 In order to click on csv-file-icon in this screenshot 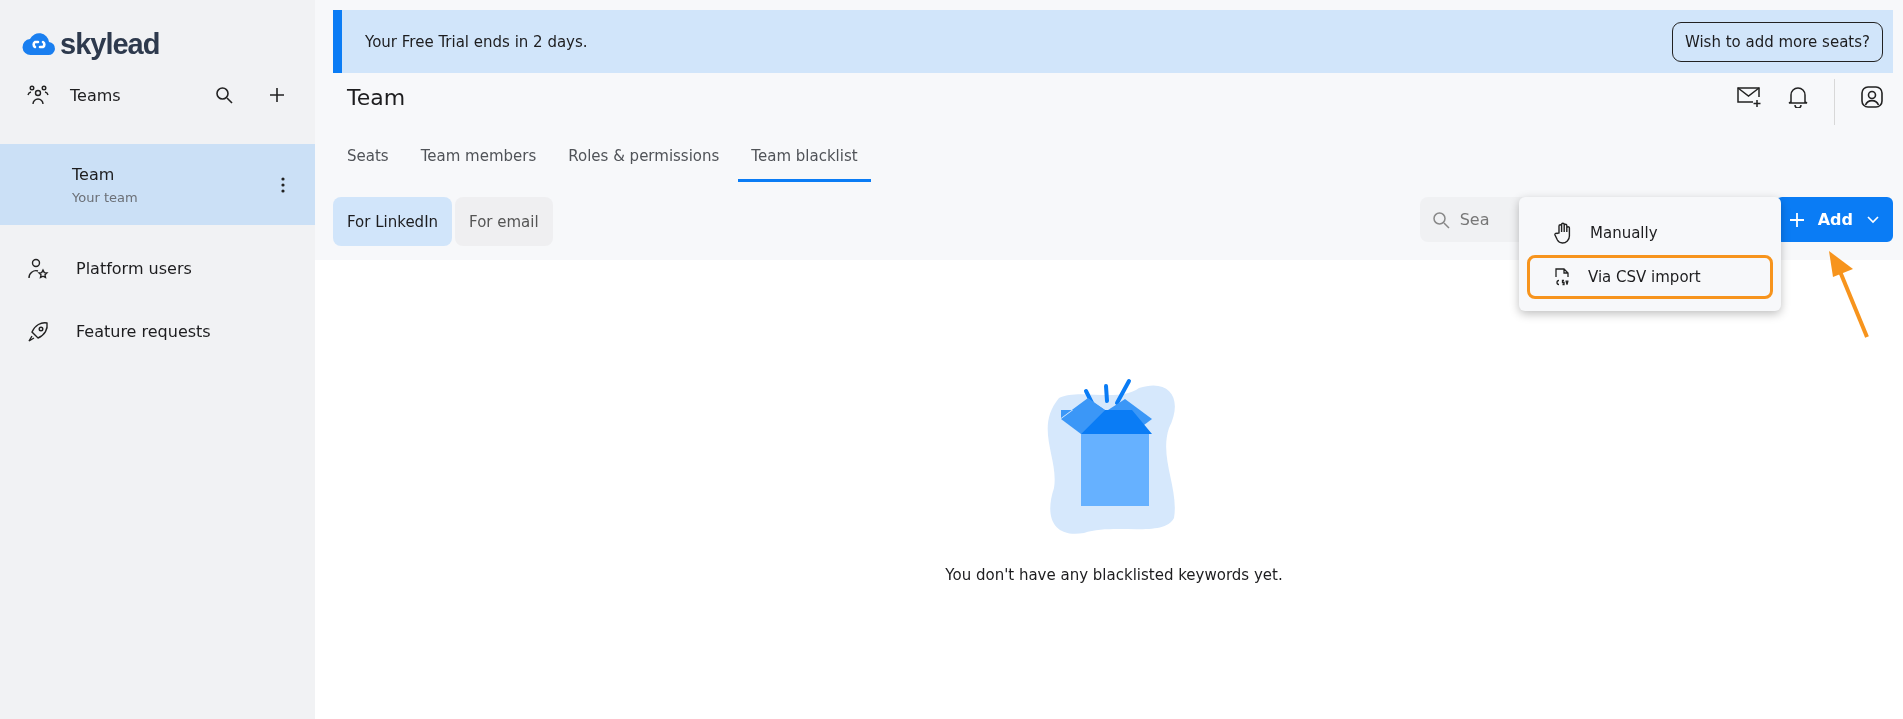, I will do `click(1562, 277)`.